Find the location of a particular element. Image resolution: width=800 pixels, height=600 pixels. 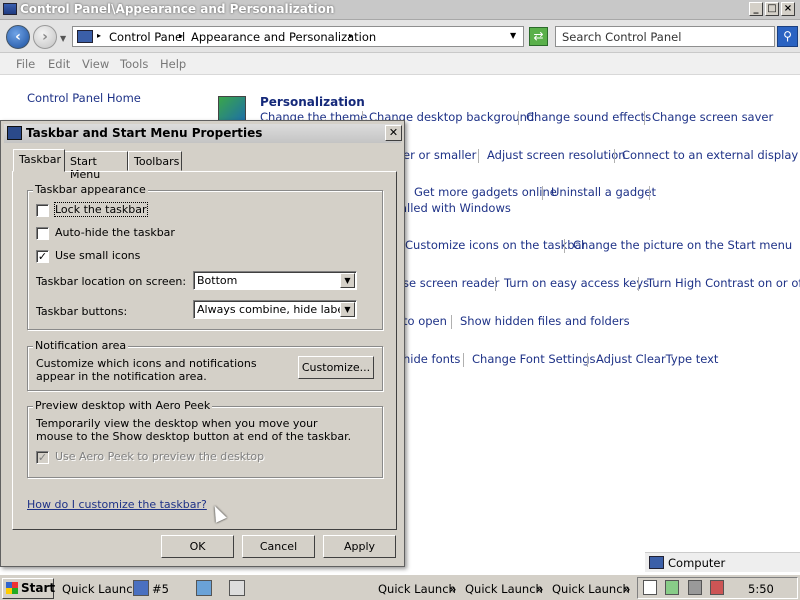

clock: 5:50 is located at coordinates (761, 589).